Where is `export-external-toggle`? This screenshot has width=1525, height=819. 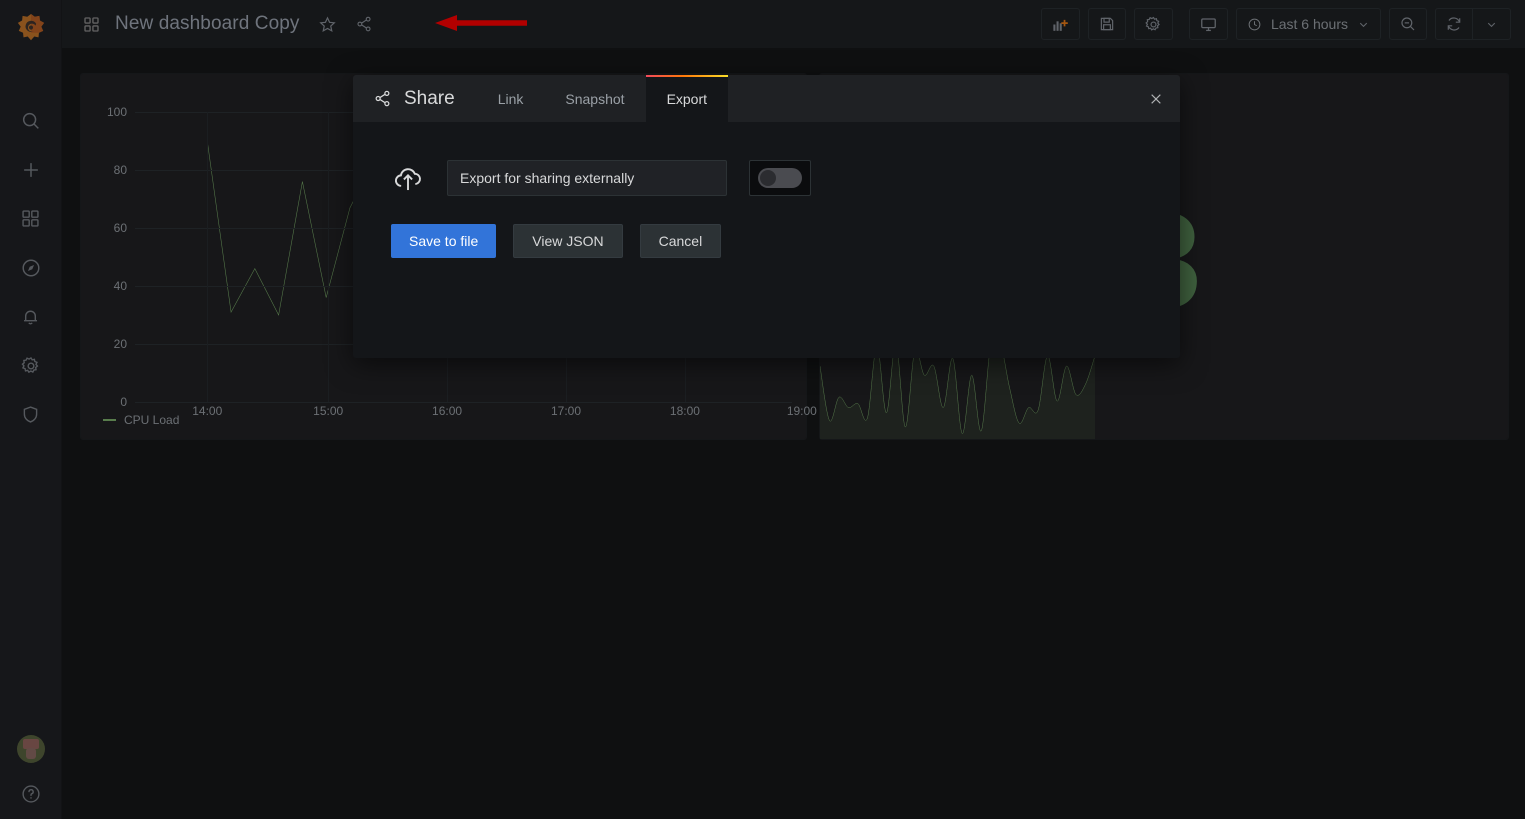
export-external-toggle is located at coordinates (780, 178).